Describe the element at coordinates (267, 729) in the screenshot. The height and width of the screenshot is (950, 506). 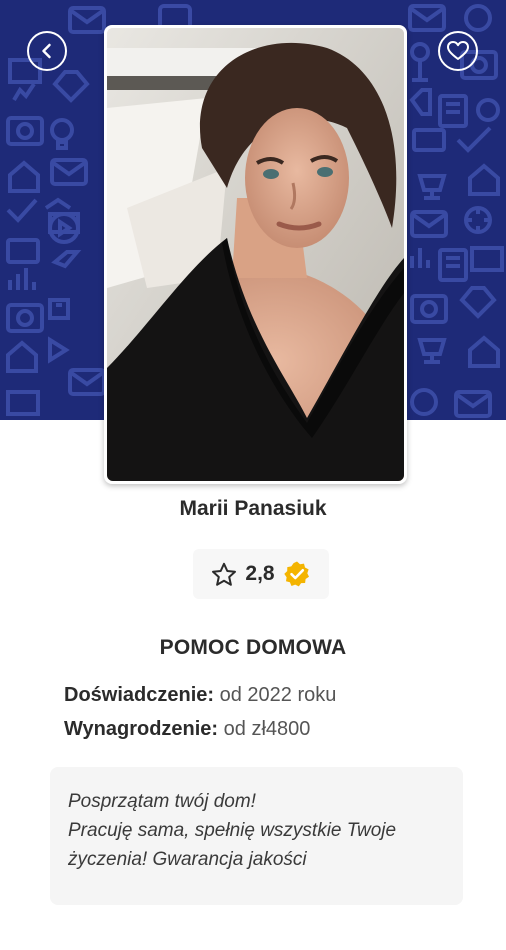
I see `salary-value: od zł4800` at that location.